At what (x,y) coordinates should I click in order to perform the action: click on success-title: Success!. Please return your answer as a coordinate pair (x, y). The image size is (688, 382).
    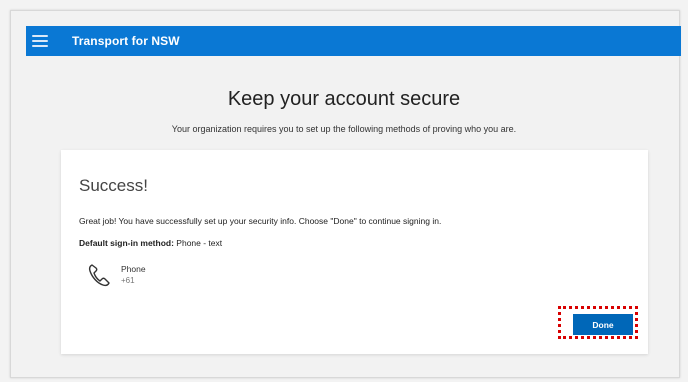
    Looking at the image, I should click on (113, 185).